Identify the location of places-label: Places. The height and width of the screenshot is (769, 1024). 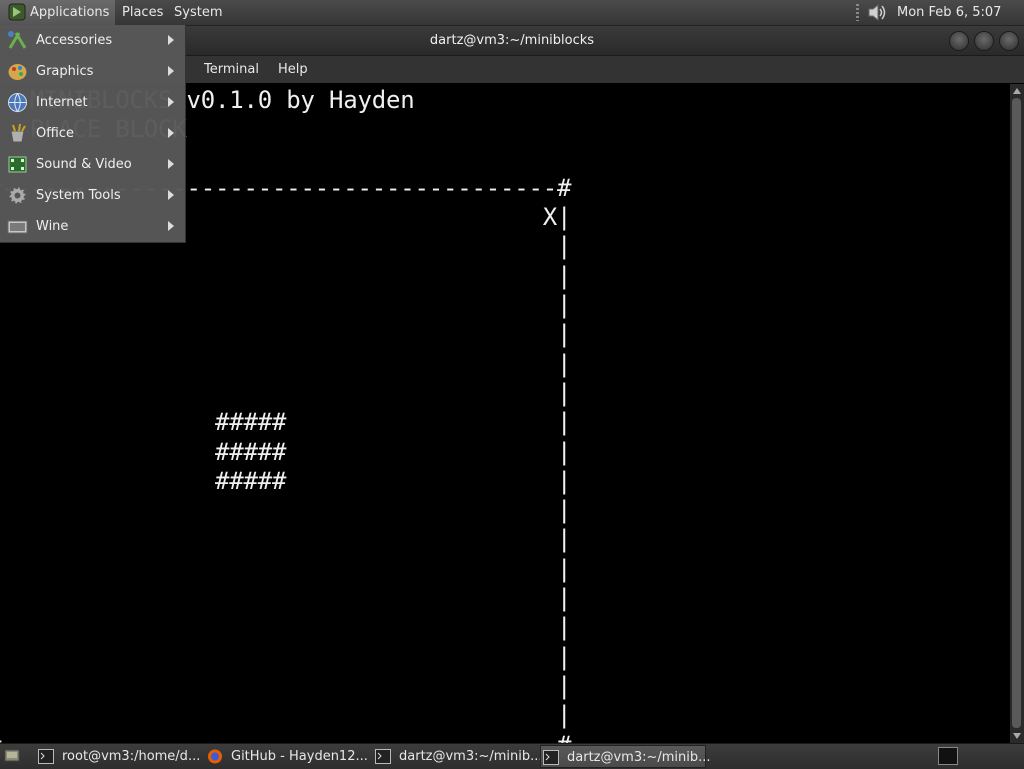
(143, 12).